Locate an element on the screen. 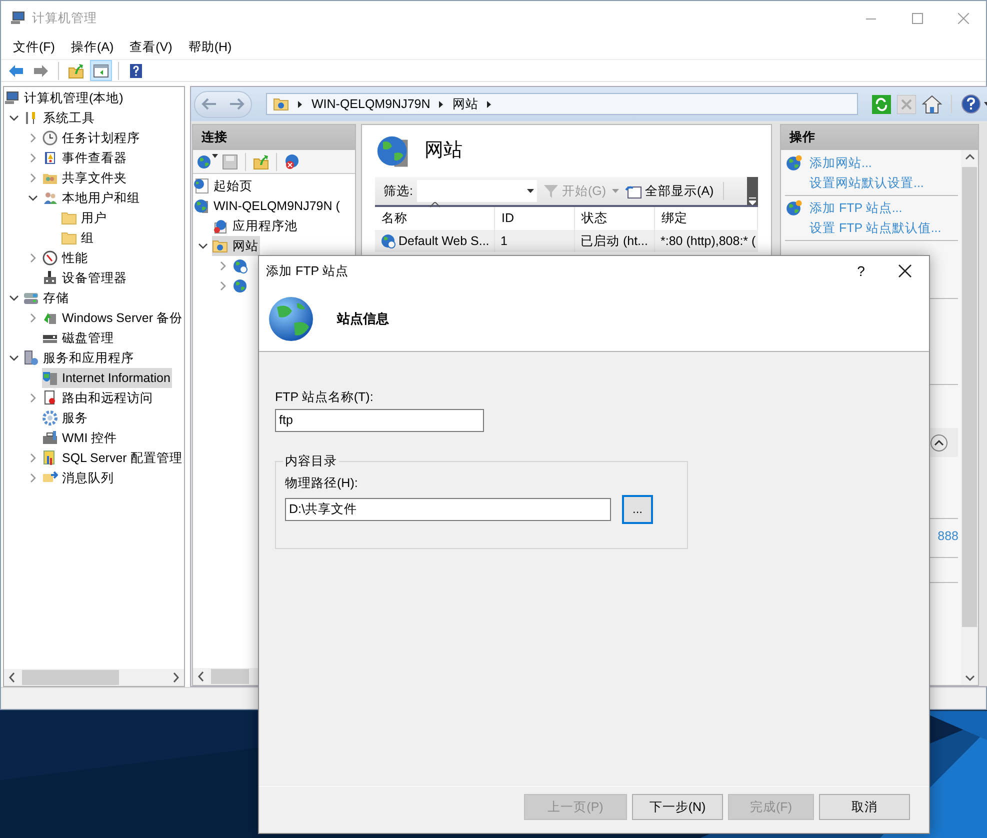 This screenshot has width=987, height=838. tree-item: 系统工具 is located at coordinates (60, 118).